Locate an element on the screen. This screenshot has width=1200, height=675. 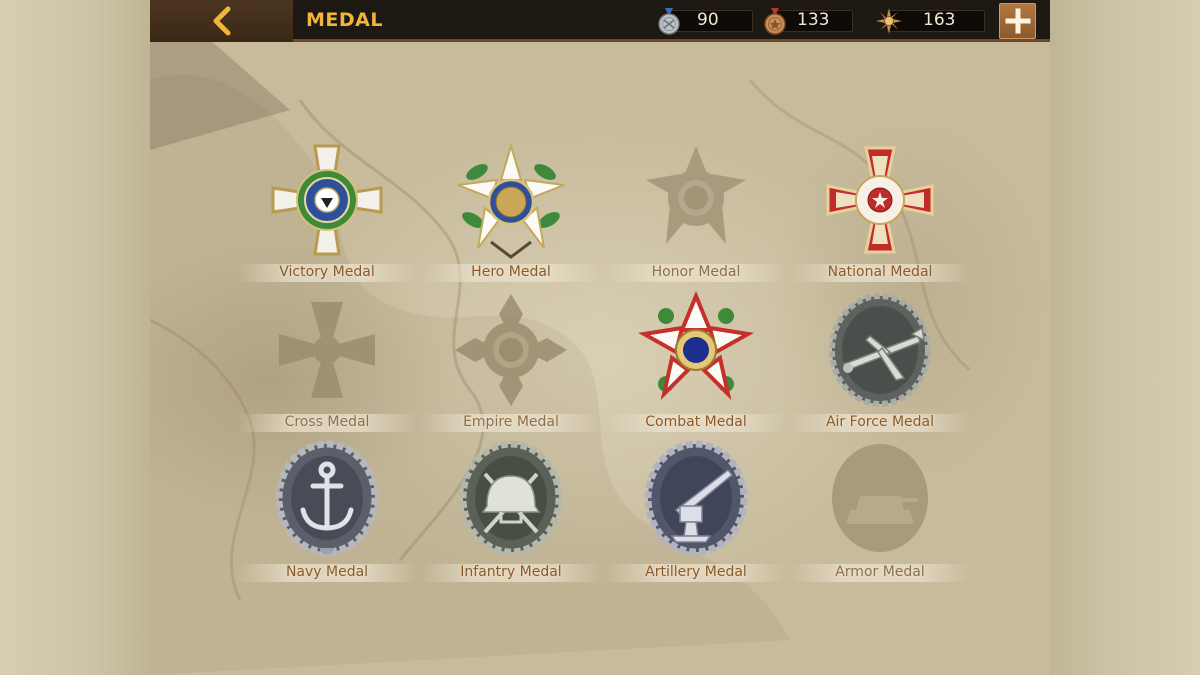
medal-armor: Armor Medal is located at coordinates (880, 515).